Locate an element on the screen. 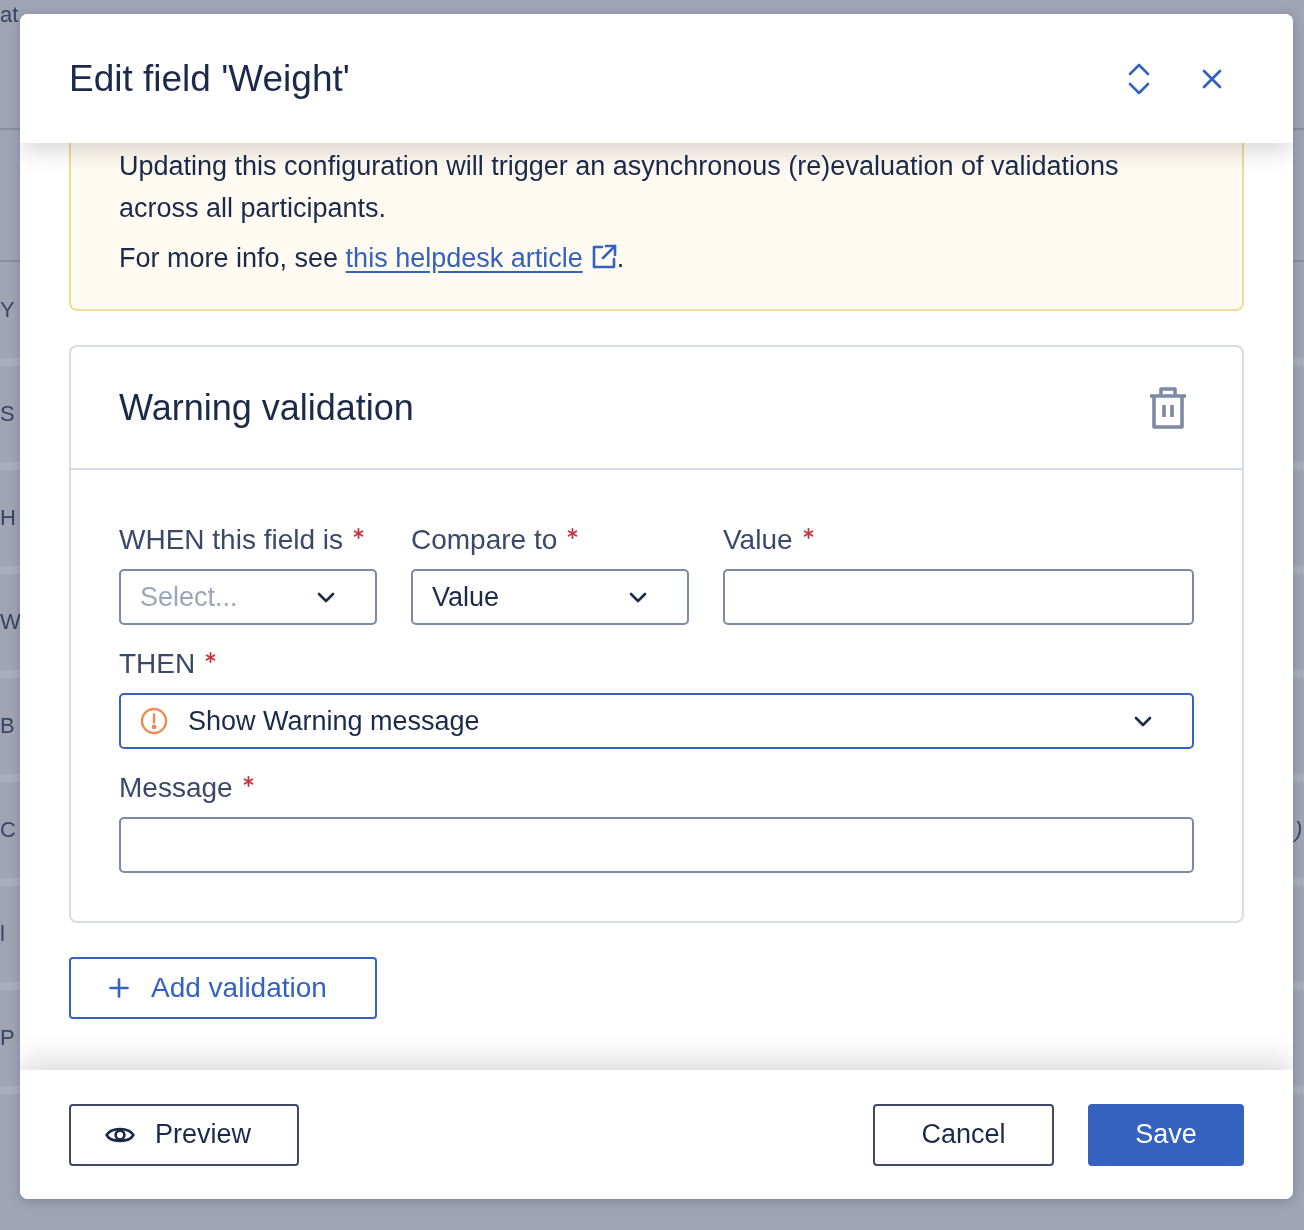 This screenshot has height=1230, width=1304. background-text: at is located at coordinates (9, 15).